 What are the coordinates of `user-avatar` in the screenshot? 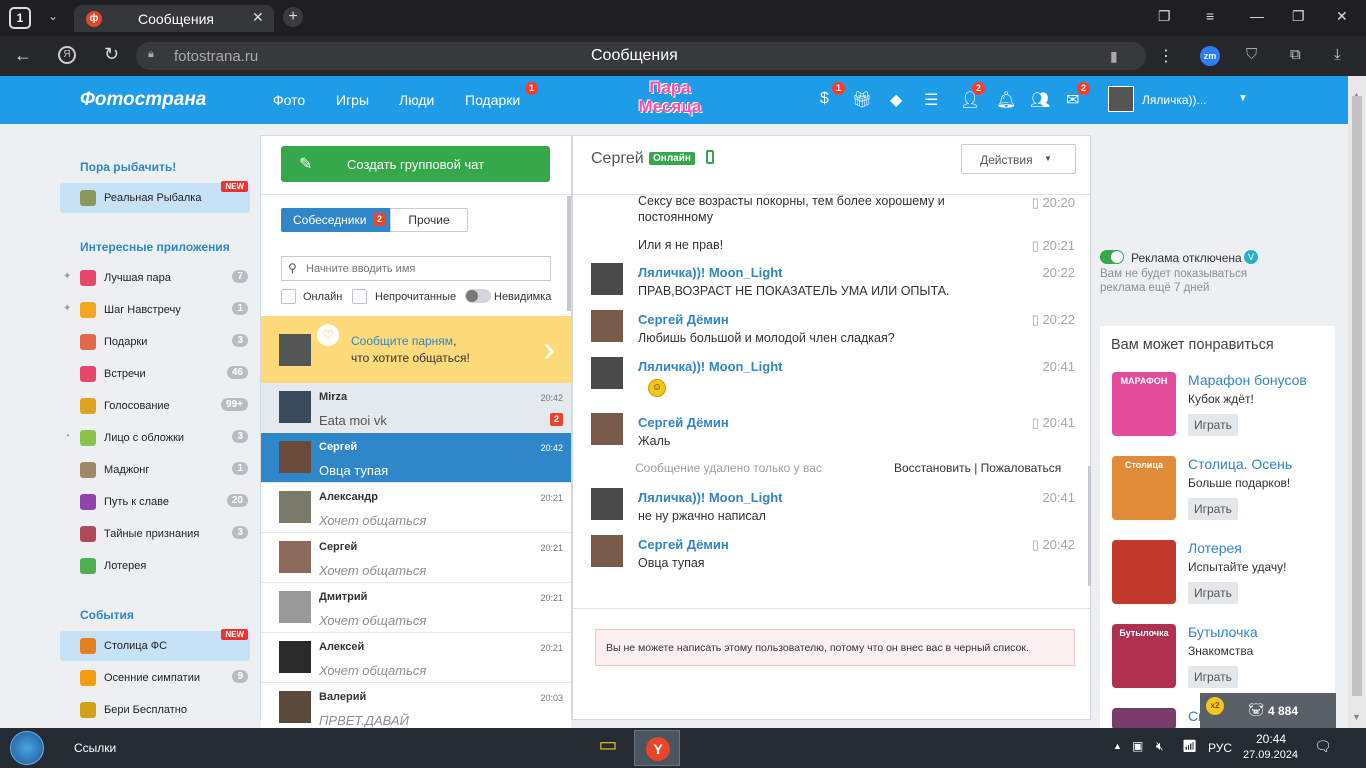 It's located at (1121, 99).